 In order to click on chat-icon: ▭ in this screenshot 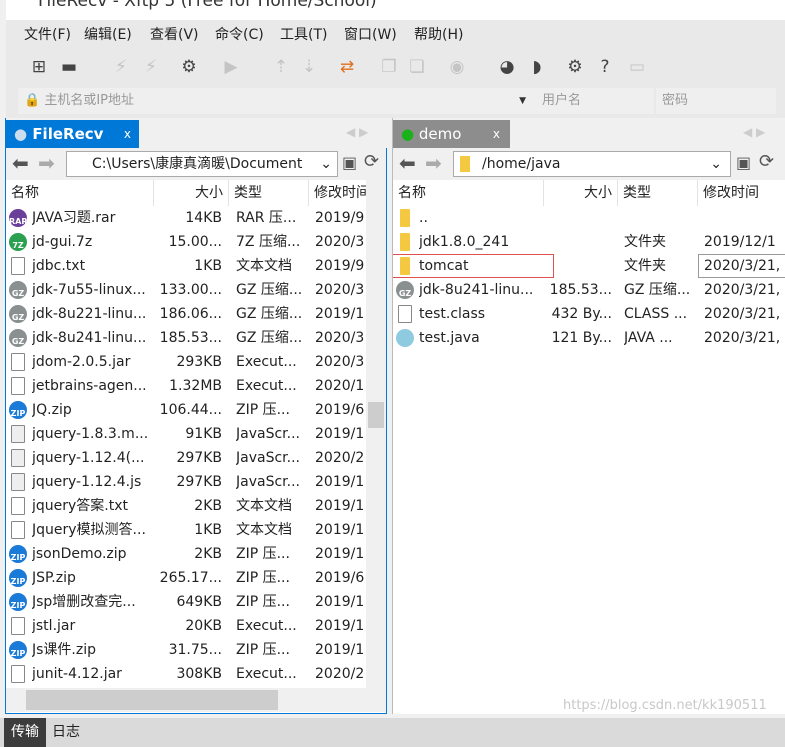, I will do `click(637, 67)`.